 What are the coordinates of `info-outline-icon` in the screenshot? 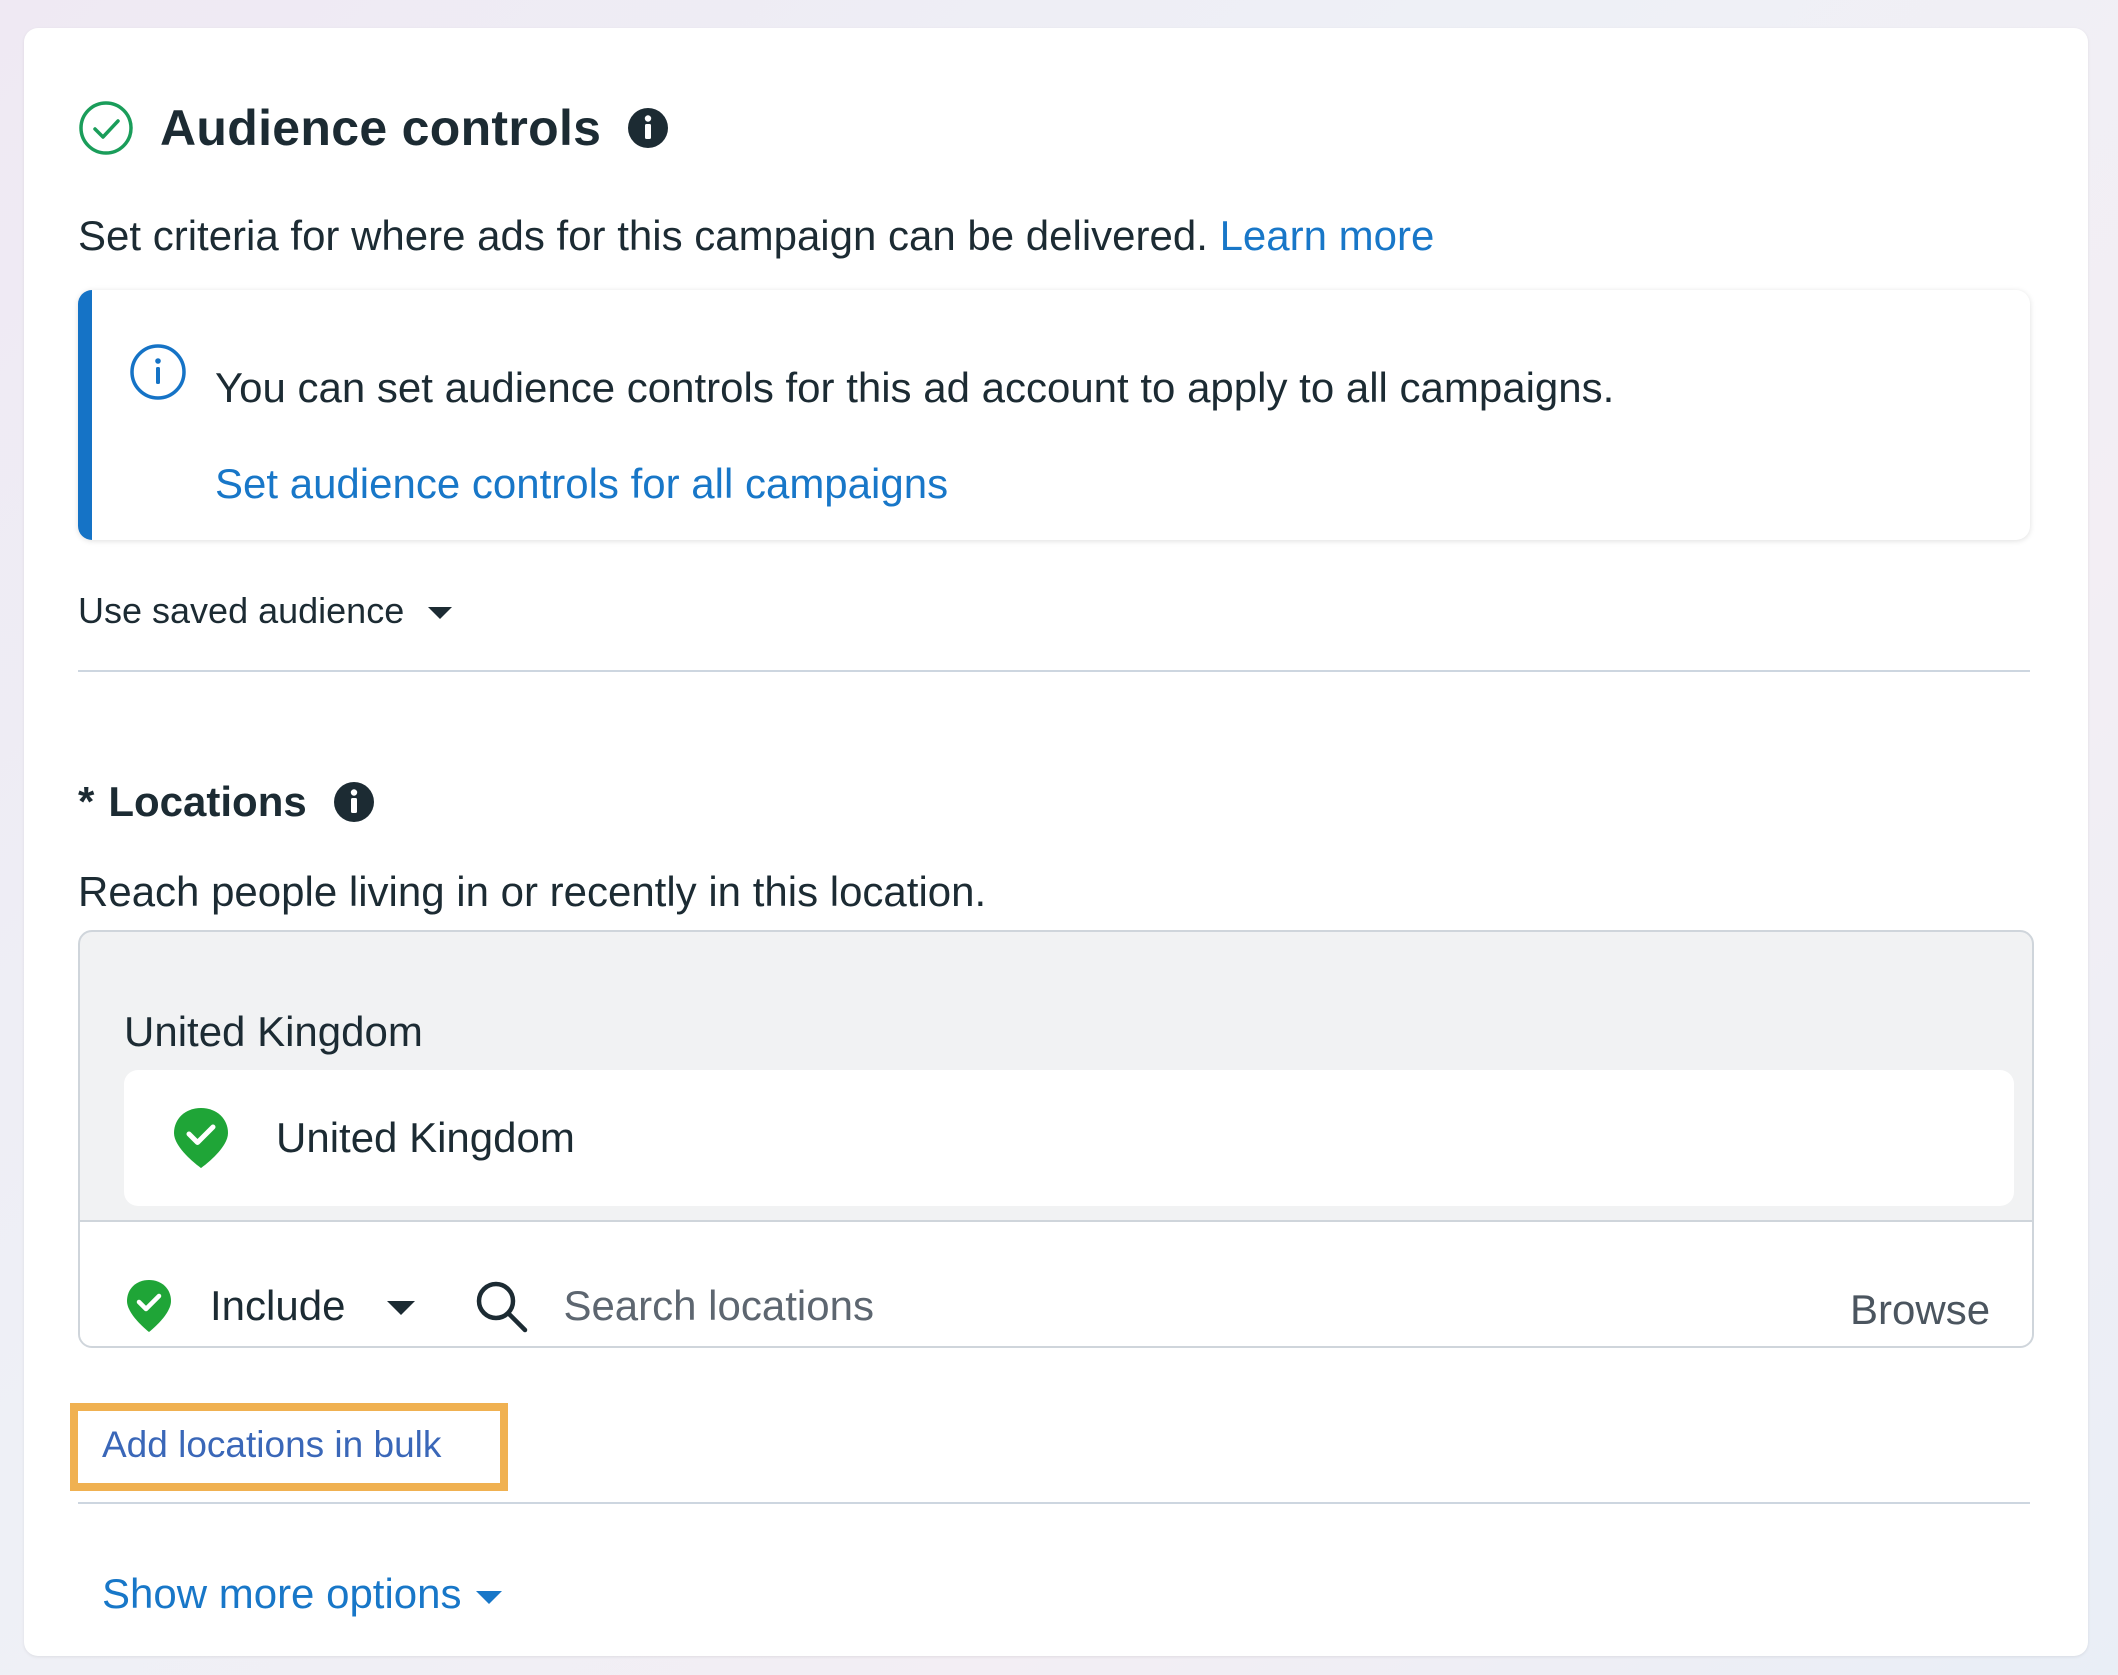 It's located at (158, 372).